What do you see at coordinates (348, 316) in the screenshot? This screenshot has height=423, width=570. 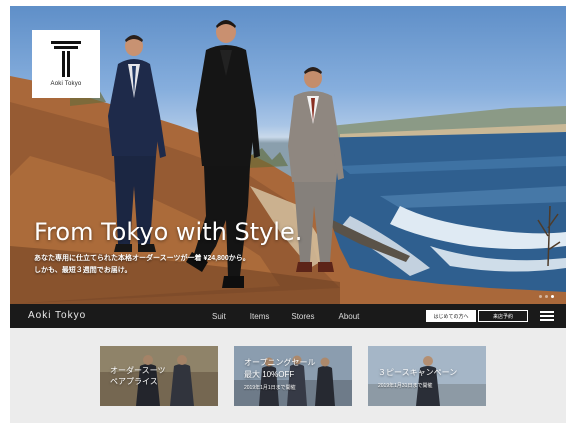 I see `nav-link-about: About` at bounding box center [348, 316].